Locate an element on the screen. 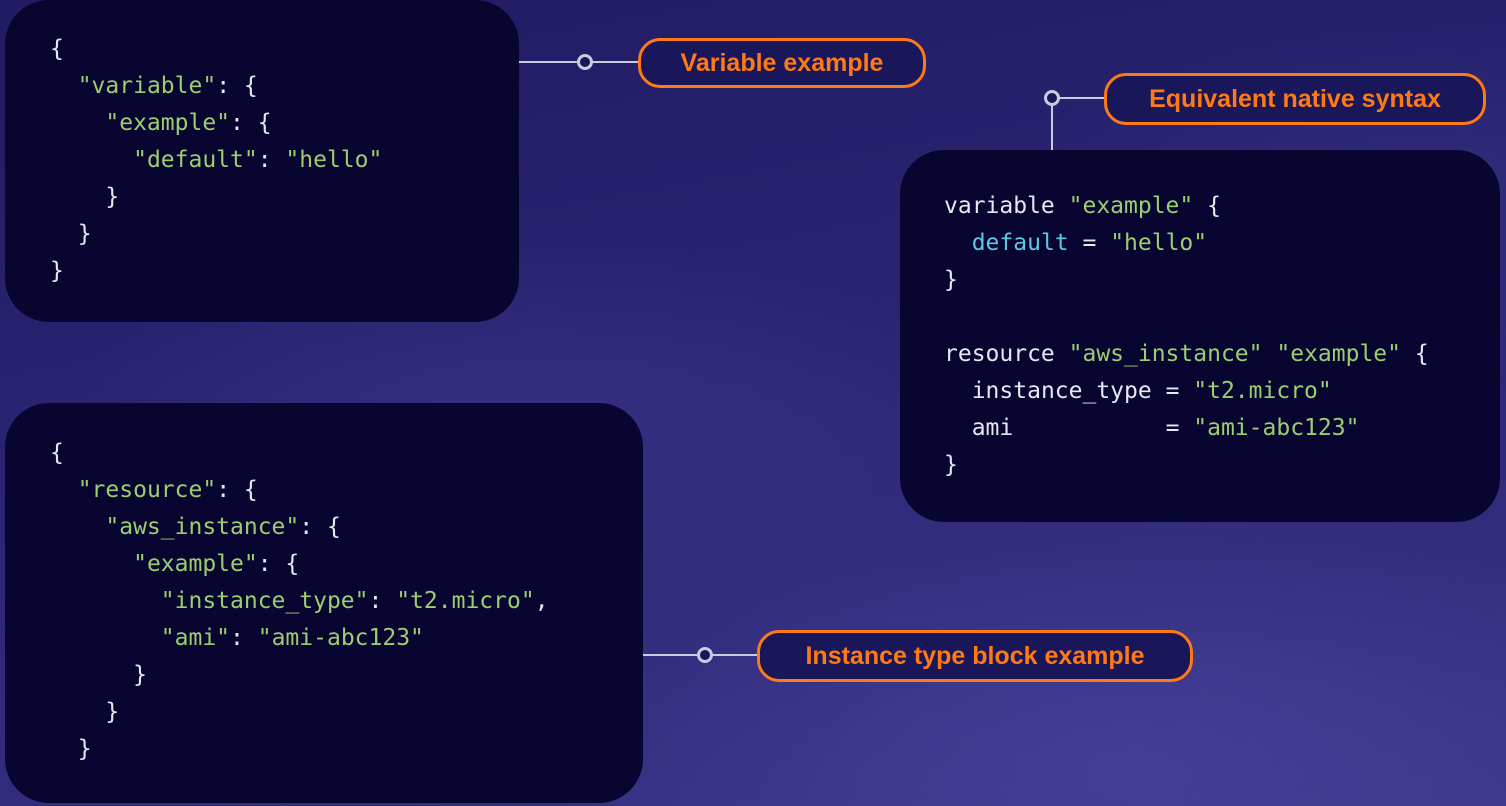 The image size is (1506, 806). equivalent-native-syntax-label: Equivalent native syntax is located at coordinates (1295, 99).